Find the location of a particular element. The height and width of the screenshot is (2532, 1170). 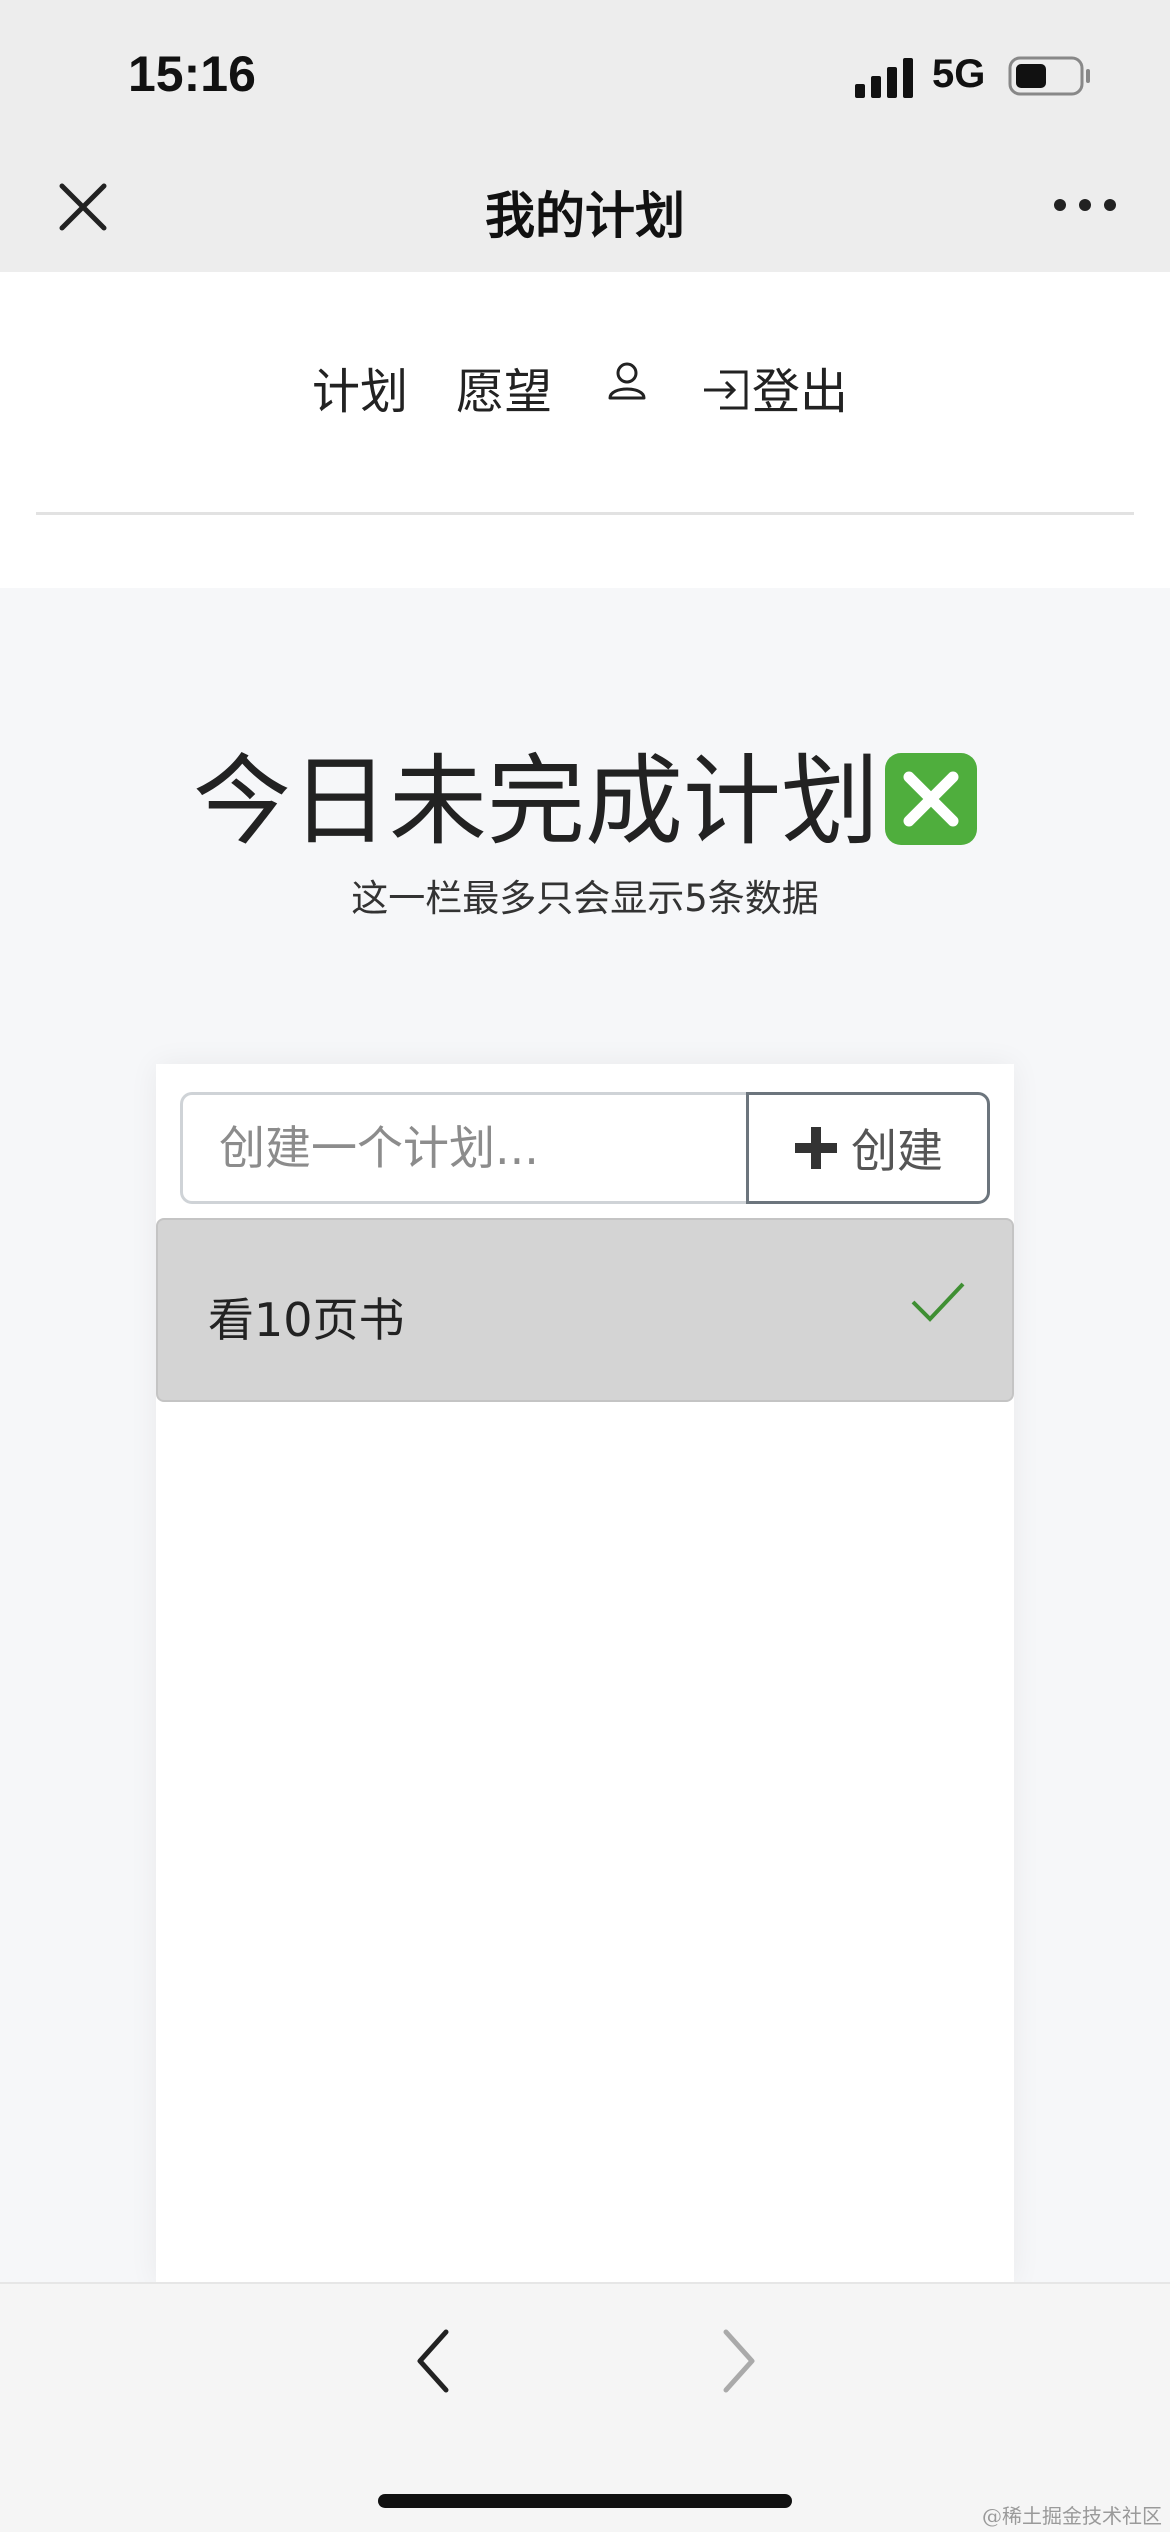

create-plan-form: 创建 is located at coordinates (585, 1148).